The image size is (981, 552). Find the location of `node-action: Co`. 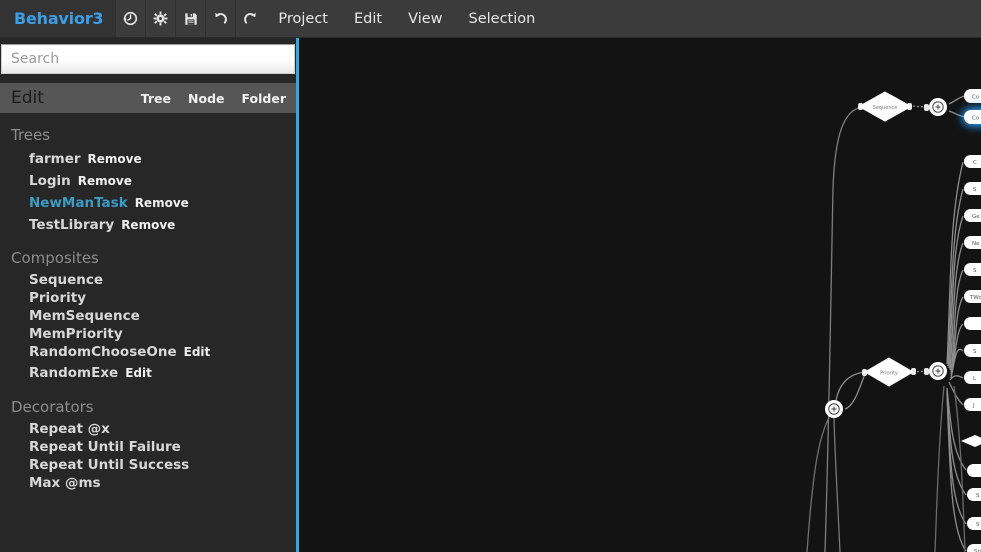

node-action: Co is located at coordinates (972, 96).